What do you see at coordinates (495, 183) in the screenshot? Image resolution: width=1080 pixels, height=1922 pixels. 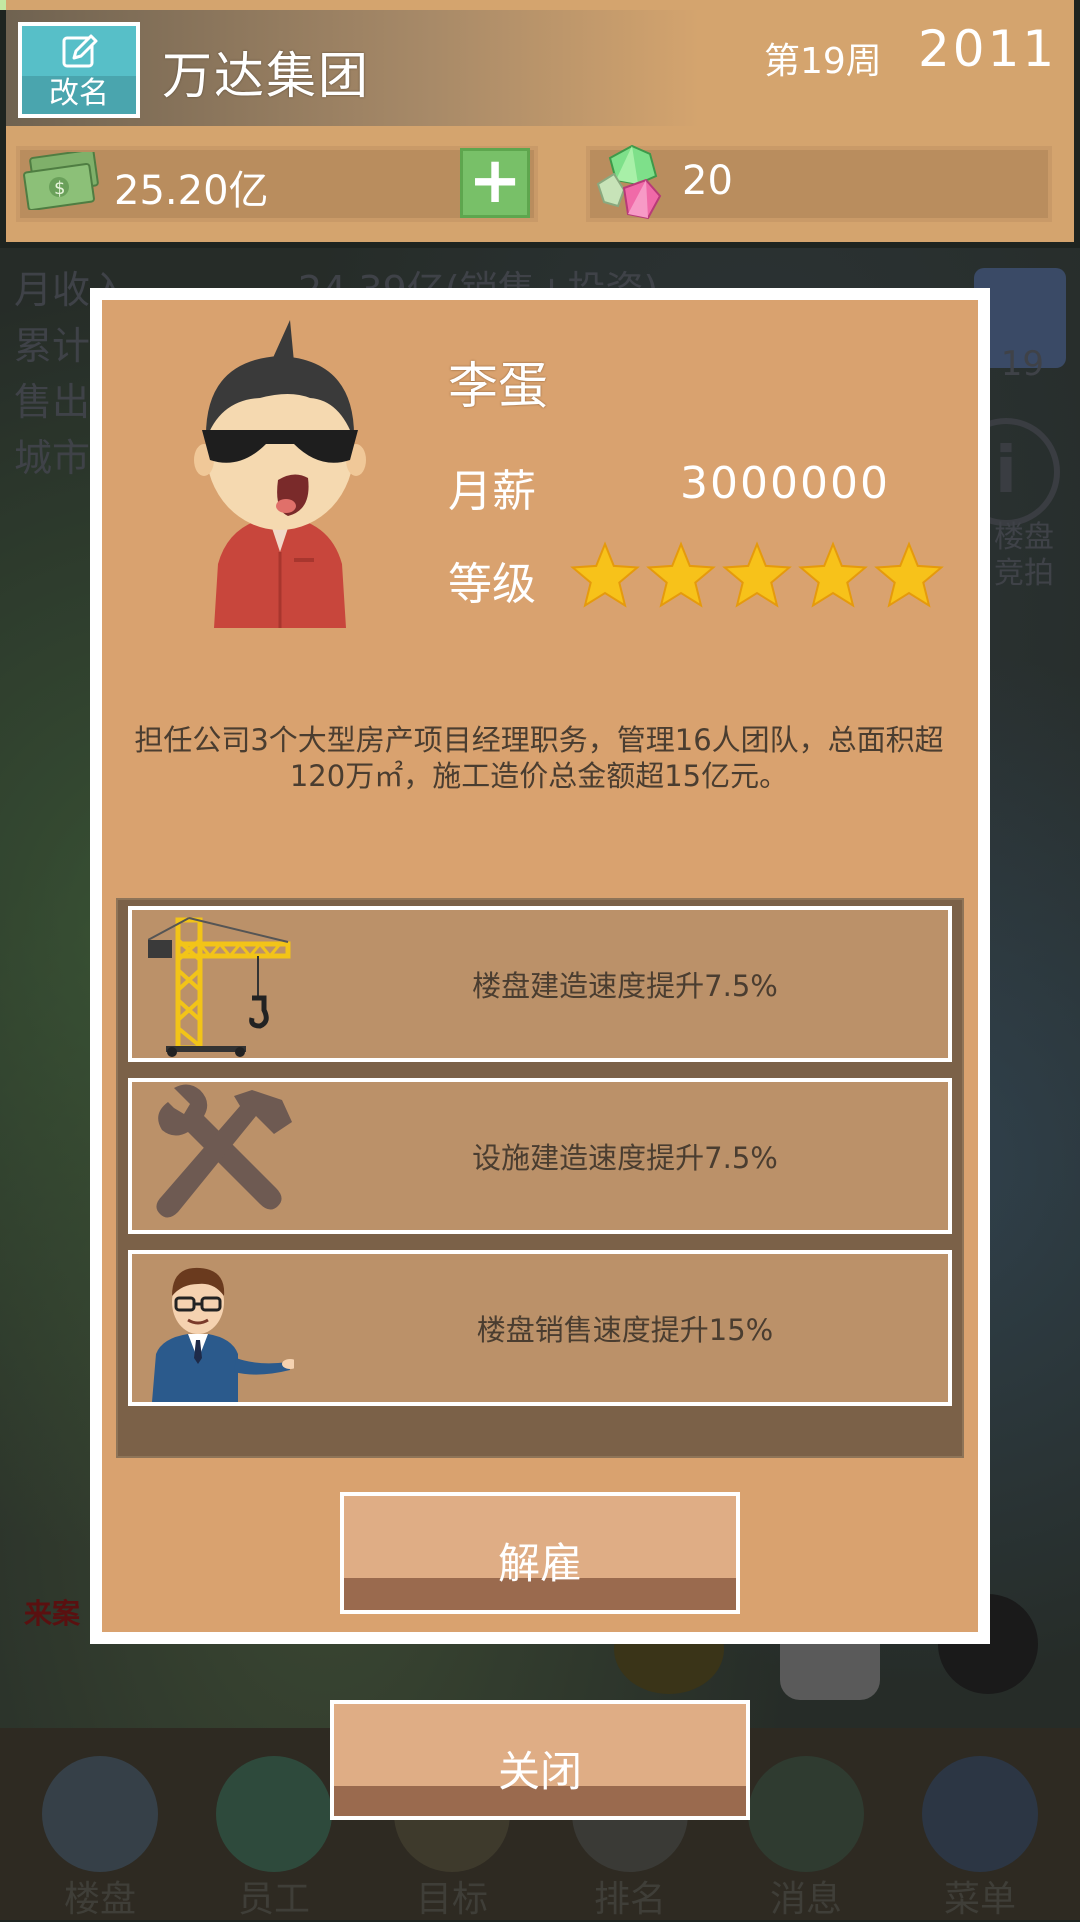 I see `add-money-button: +` at bounding box center [495, 183].